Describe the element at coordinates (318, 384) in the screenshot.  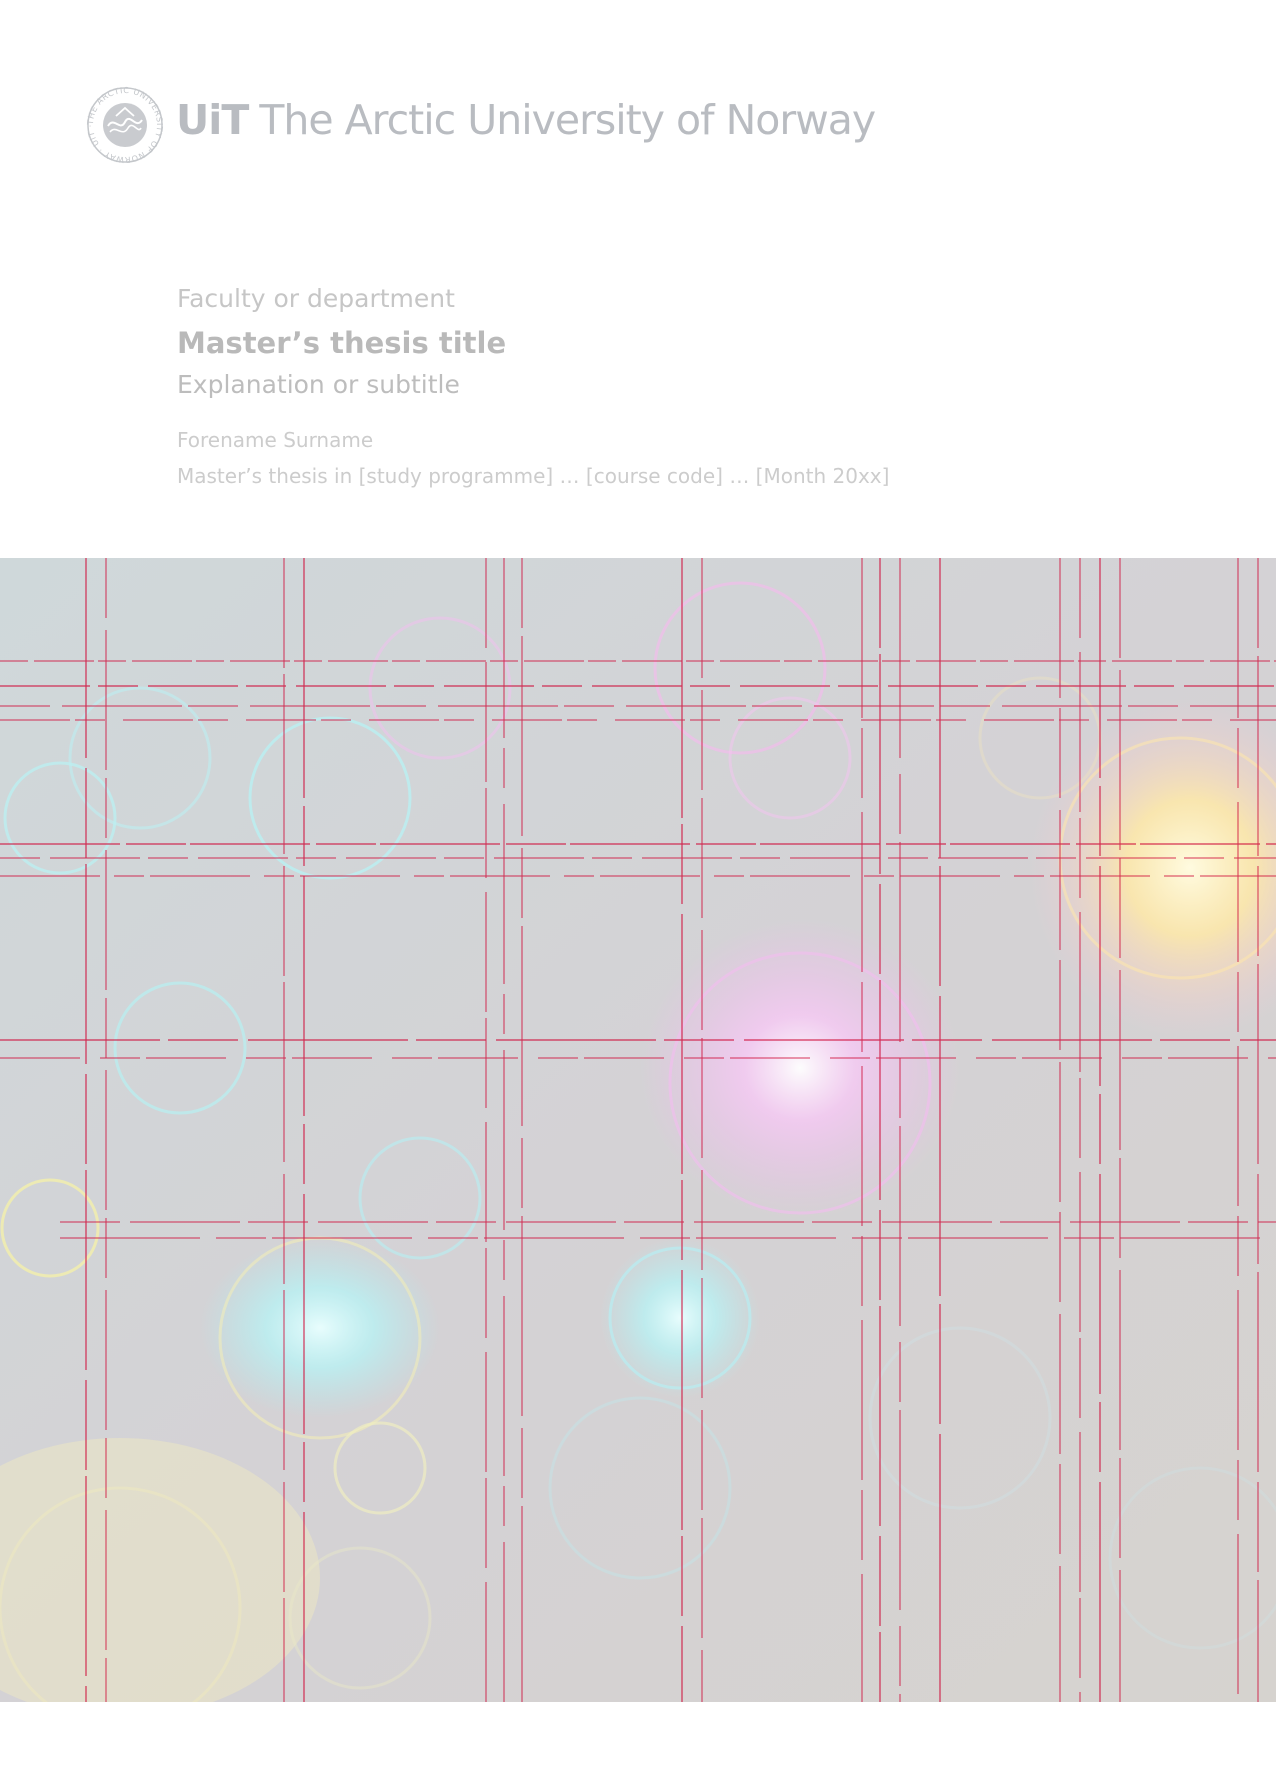
I see `thesis-subtitle: Explanation or subtitle` at that location.